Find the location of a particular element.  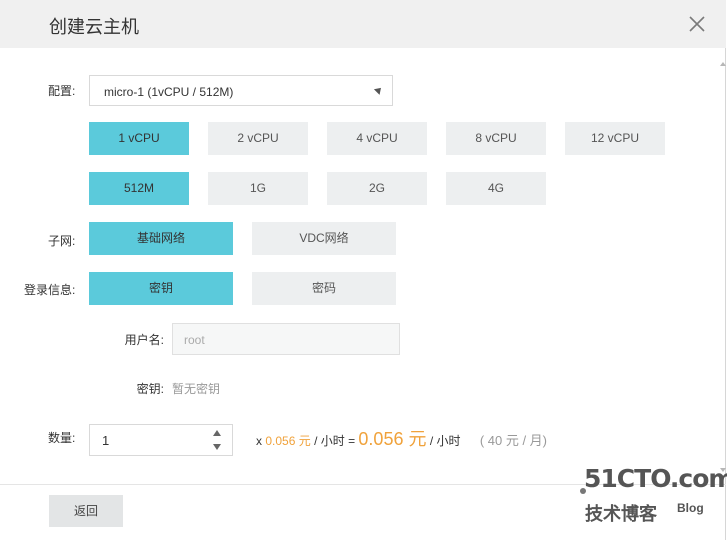

mem-option-512m: 512M is located at coordinates (139, 188).